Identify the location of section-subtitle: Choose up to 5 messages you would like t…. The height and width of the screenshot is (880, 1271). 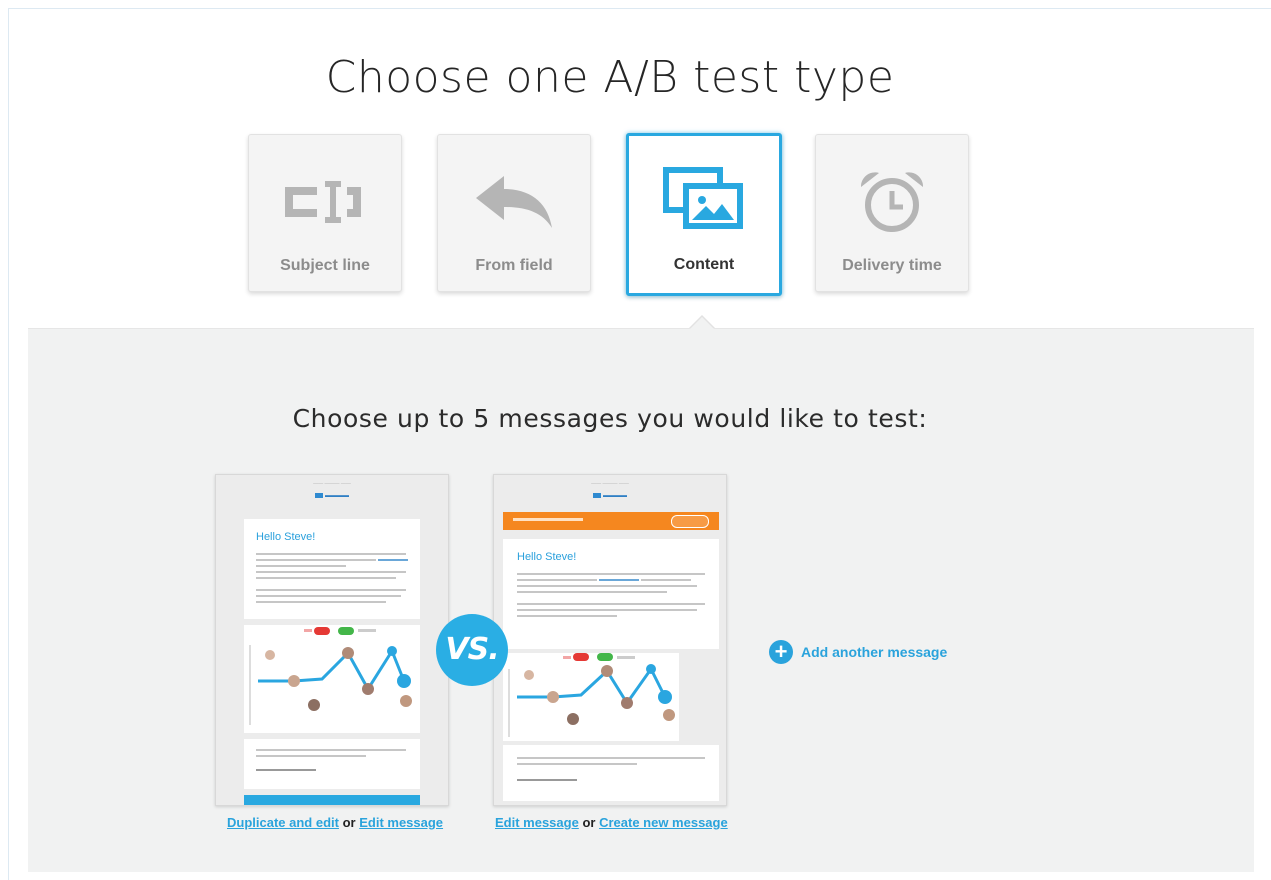
(610, 418).